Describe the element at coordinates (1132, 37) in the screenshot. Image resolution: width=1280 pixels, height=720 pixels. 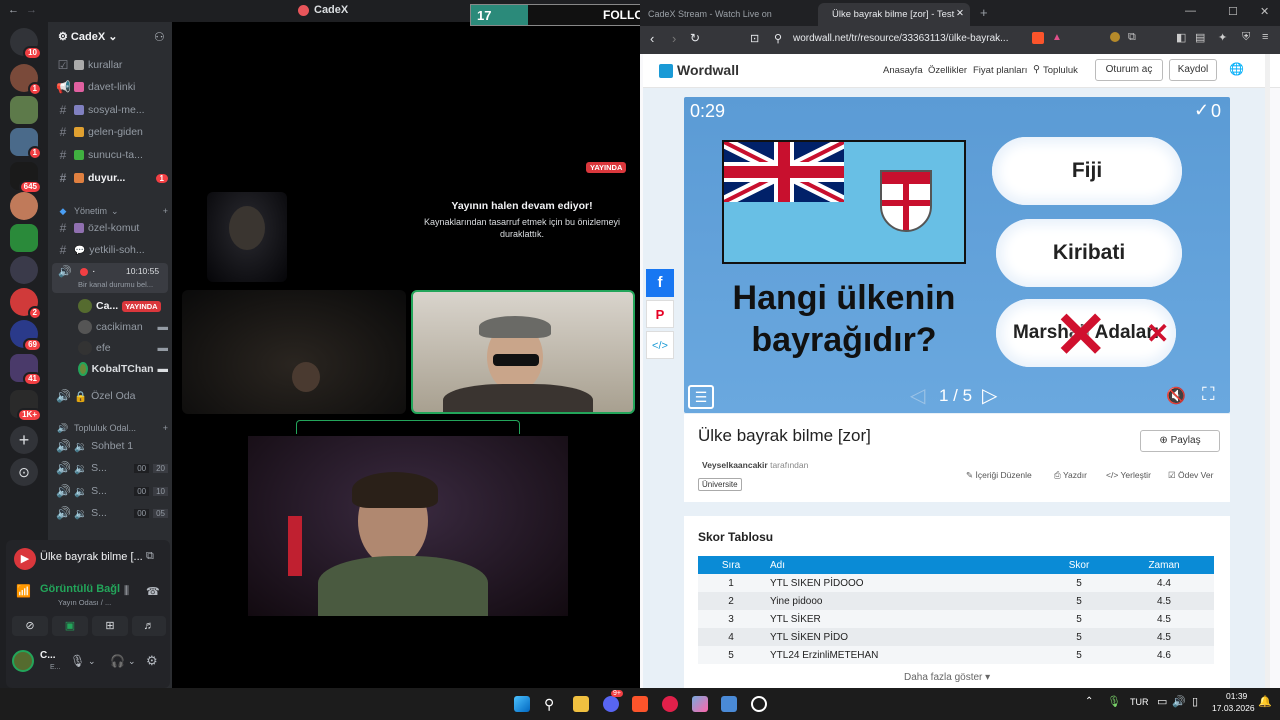
I see `extensions-icon: ⧉` at that location.